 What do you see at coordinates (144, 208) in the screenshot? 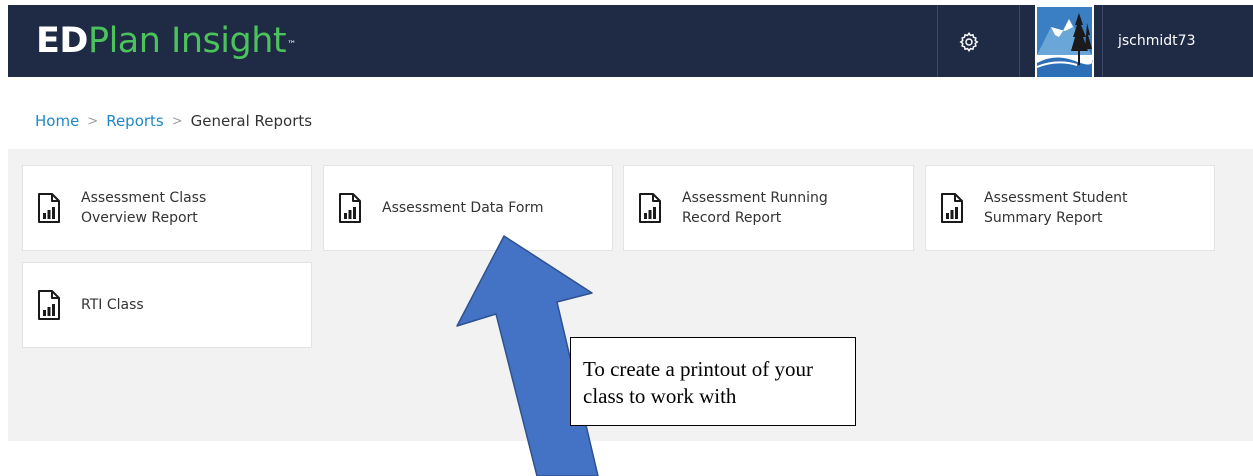
I see `report-card-label: Assessment Class Overview Report` at bounding box center [144, 208].